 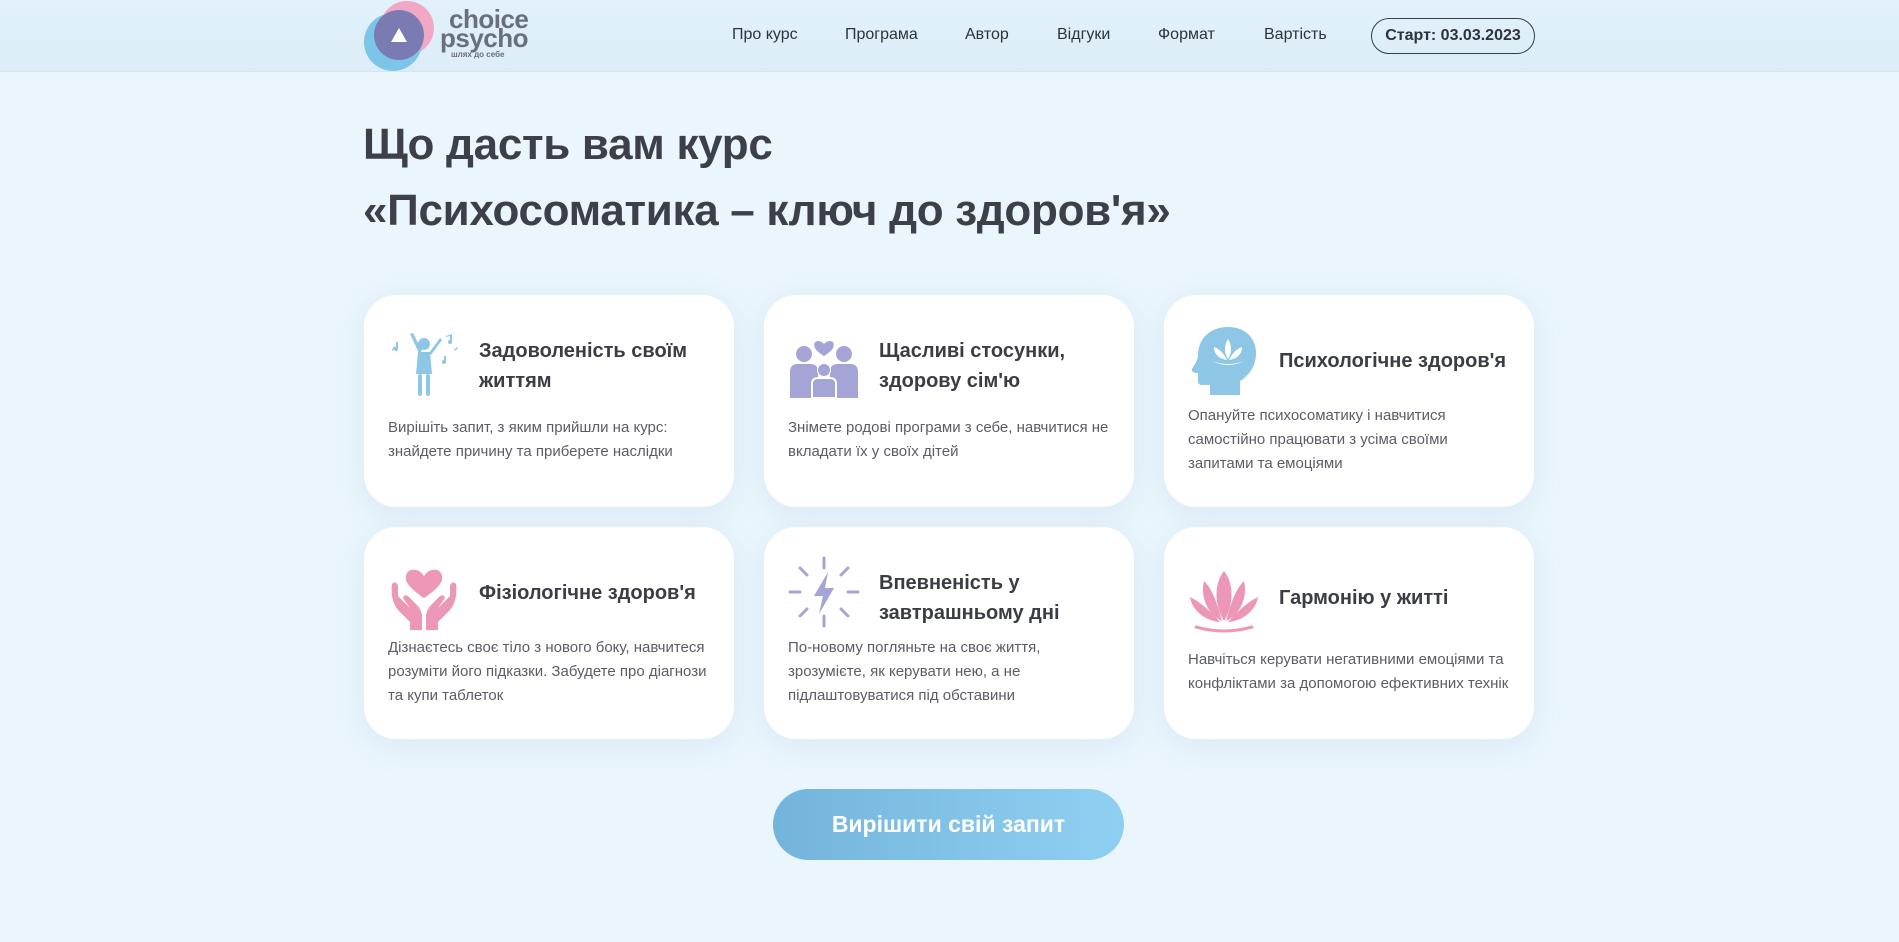 I want to click on benefit-card-title: Щасливі стосунки, здорову сім'ю, so click(x=972, y=366).